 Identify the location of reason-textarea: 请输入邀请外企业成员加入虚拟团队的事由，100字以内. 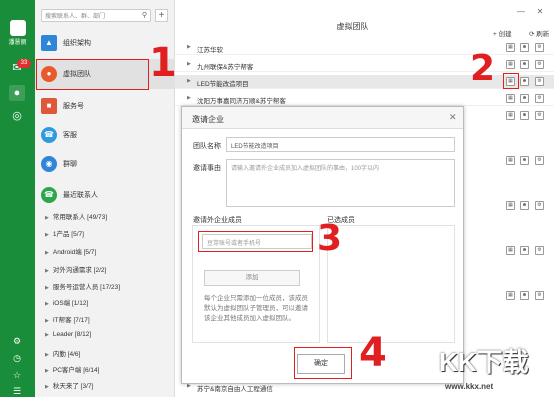
(340, 183).